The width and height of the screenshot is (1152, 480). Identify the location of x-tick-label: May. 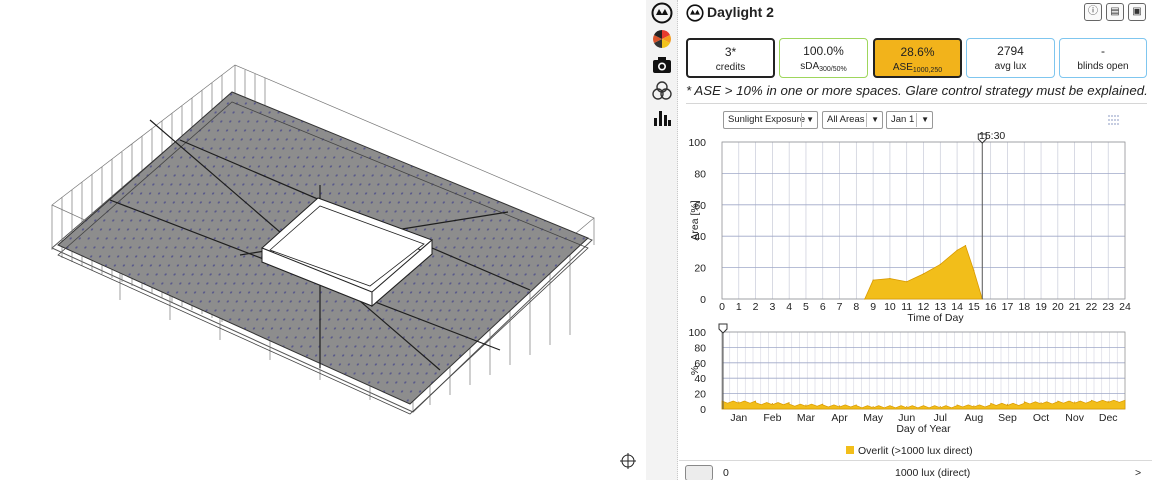
(873, 418).